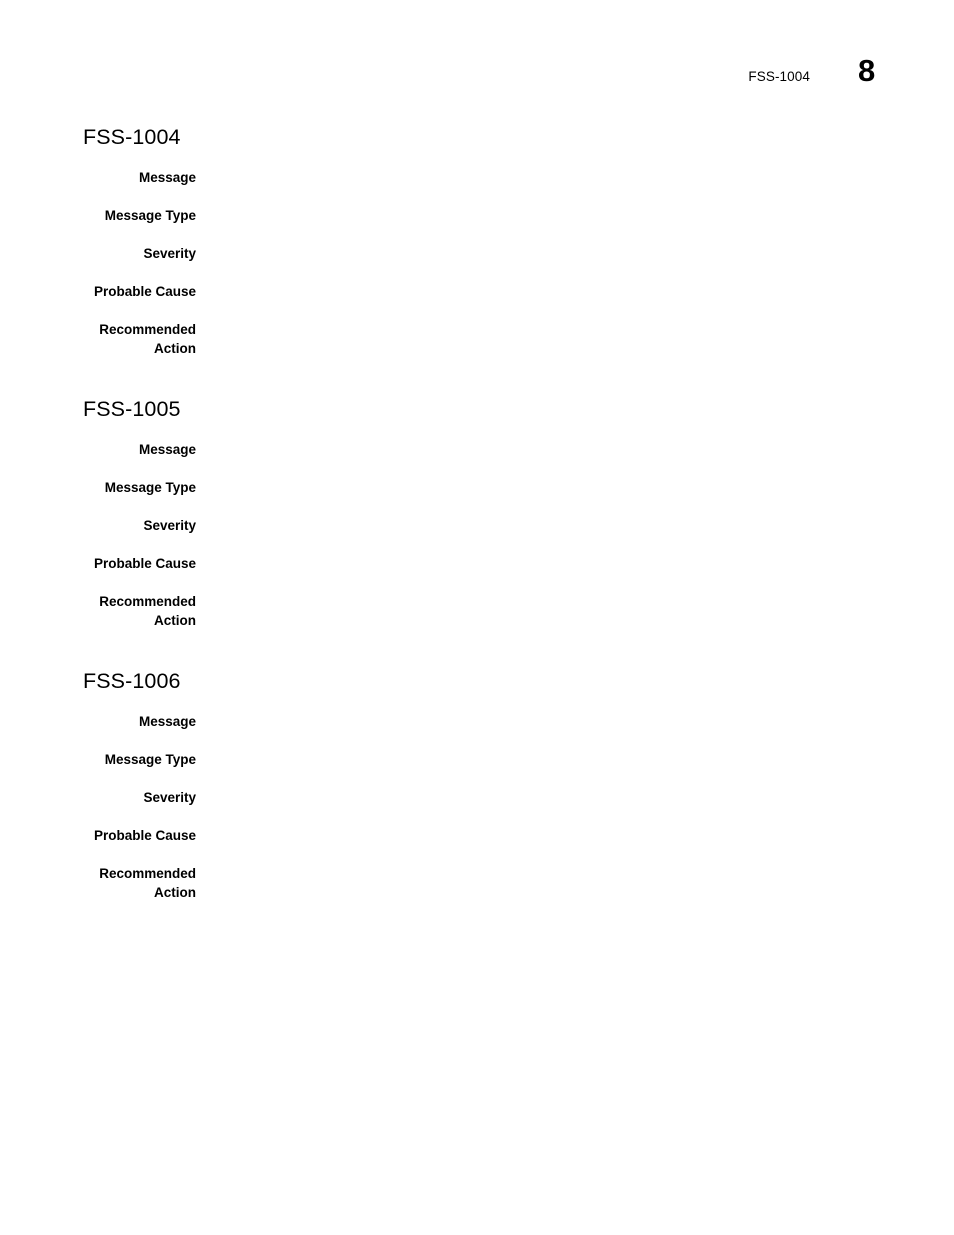 The height and width of the screenshot is (1235, 954). Describe the element at coordinates (132, 681) in the screenshot. I see `section-heading: FSS-1006` at that location.